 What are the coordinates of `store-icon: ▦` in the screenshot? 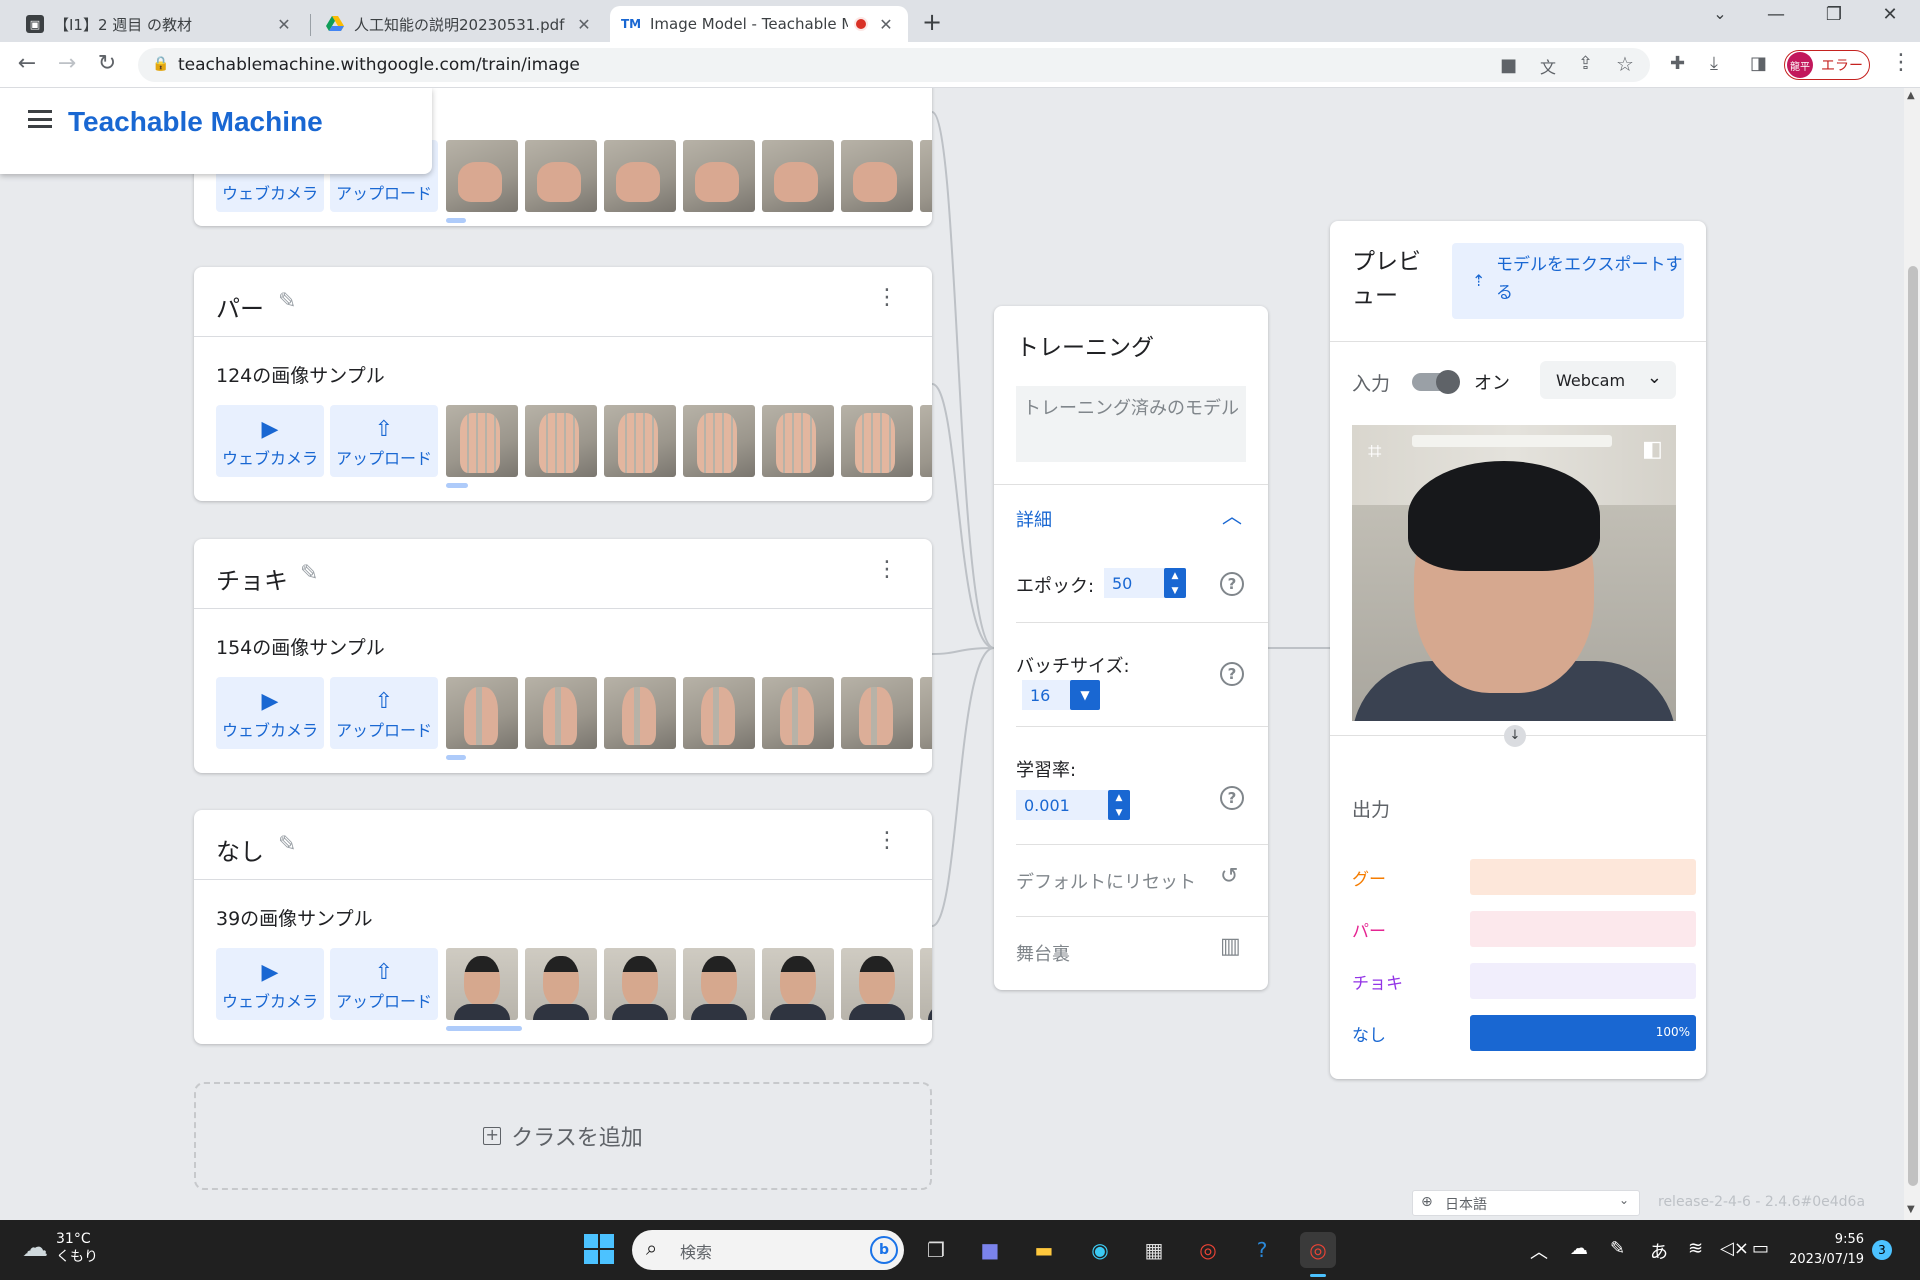 It's located at (1154, 1250).